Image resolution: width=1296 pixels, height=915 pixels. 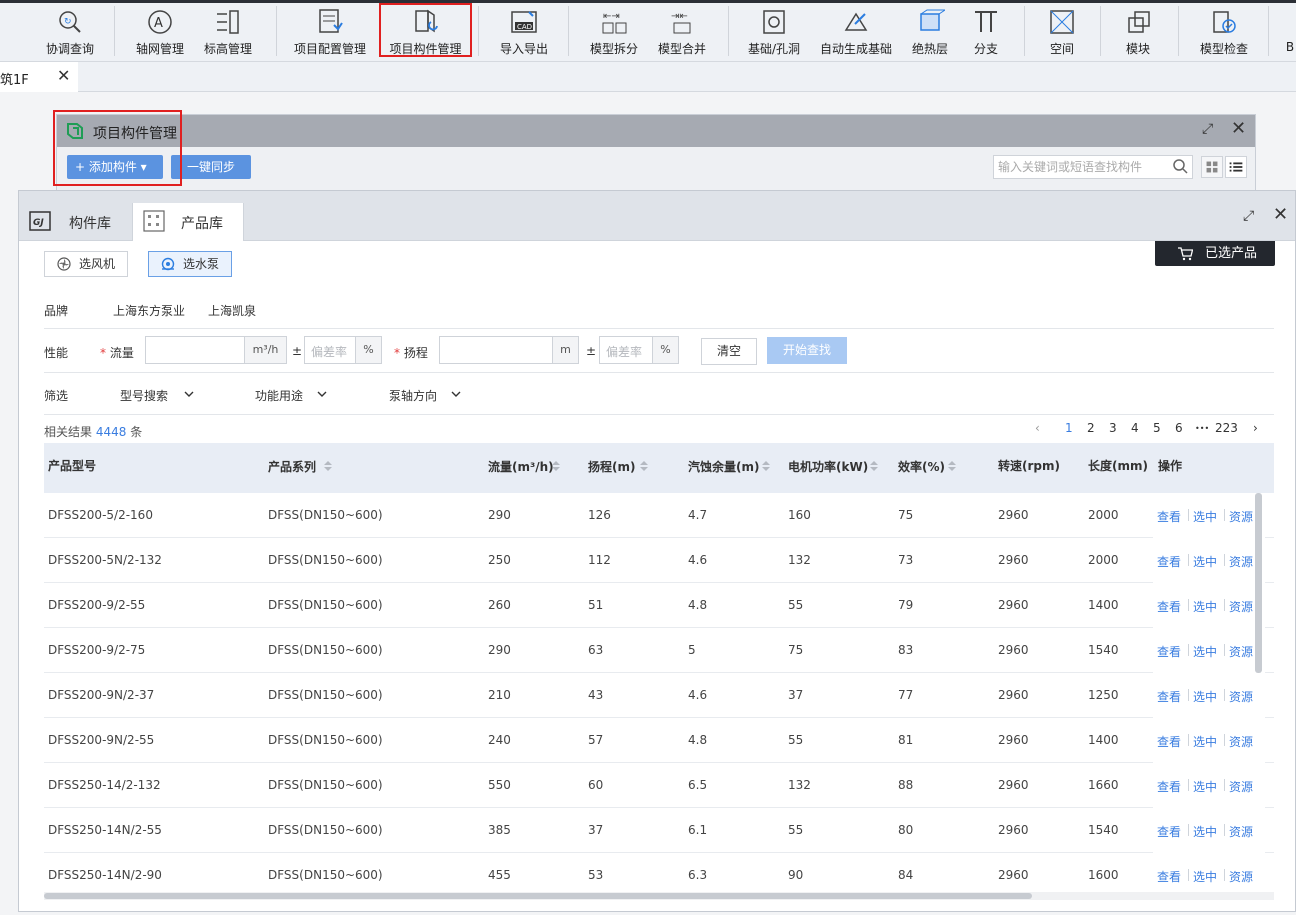 I want to click on ribbon-elevation-button: 标高管理, so click(x=228, y=32).